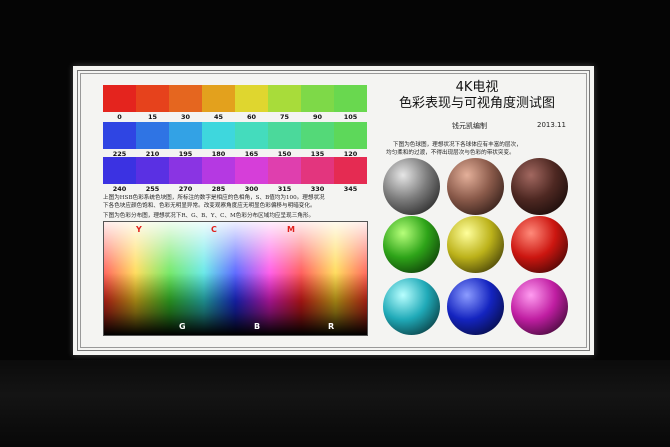 The image size is (670, 447). I want to click on hue-label-255: 255, so click(152, 189).